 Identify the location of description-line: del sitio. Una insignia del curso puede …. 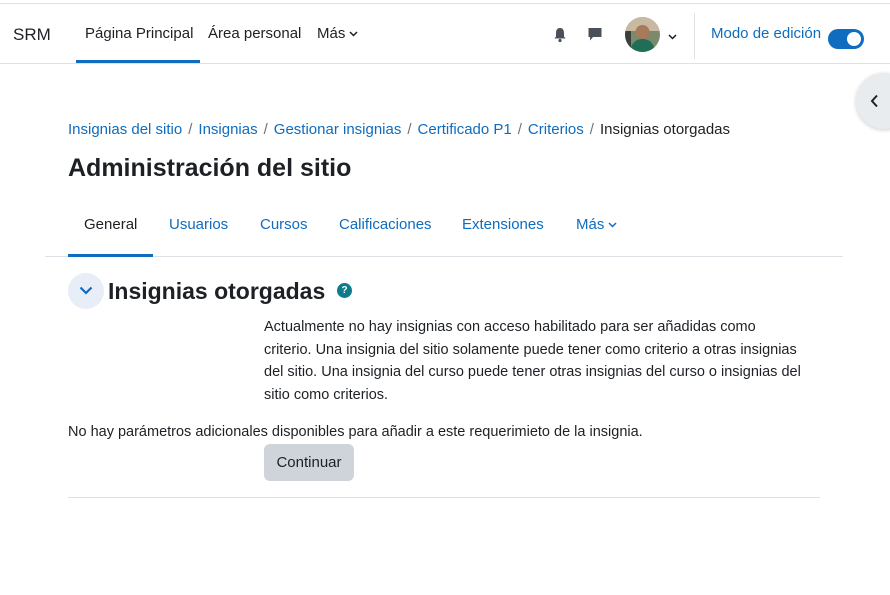
(532, 372).